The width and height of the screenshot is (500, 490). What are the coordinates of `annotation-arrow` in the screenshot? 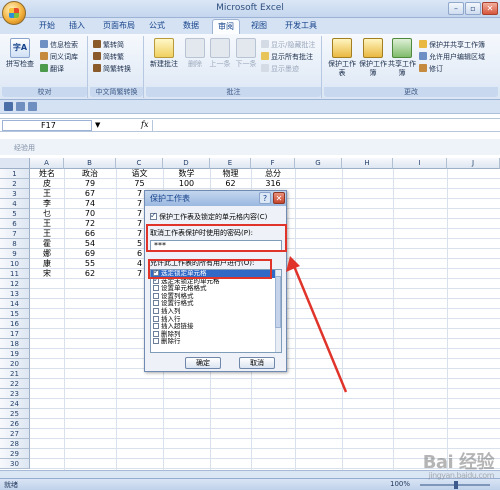 It's located at (317, 324).